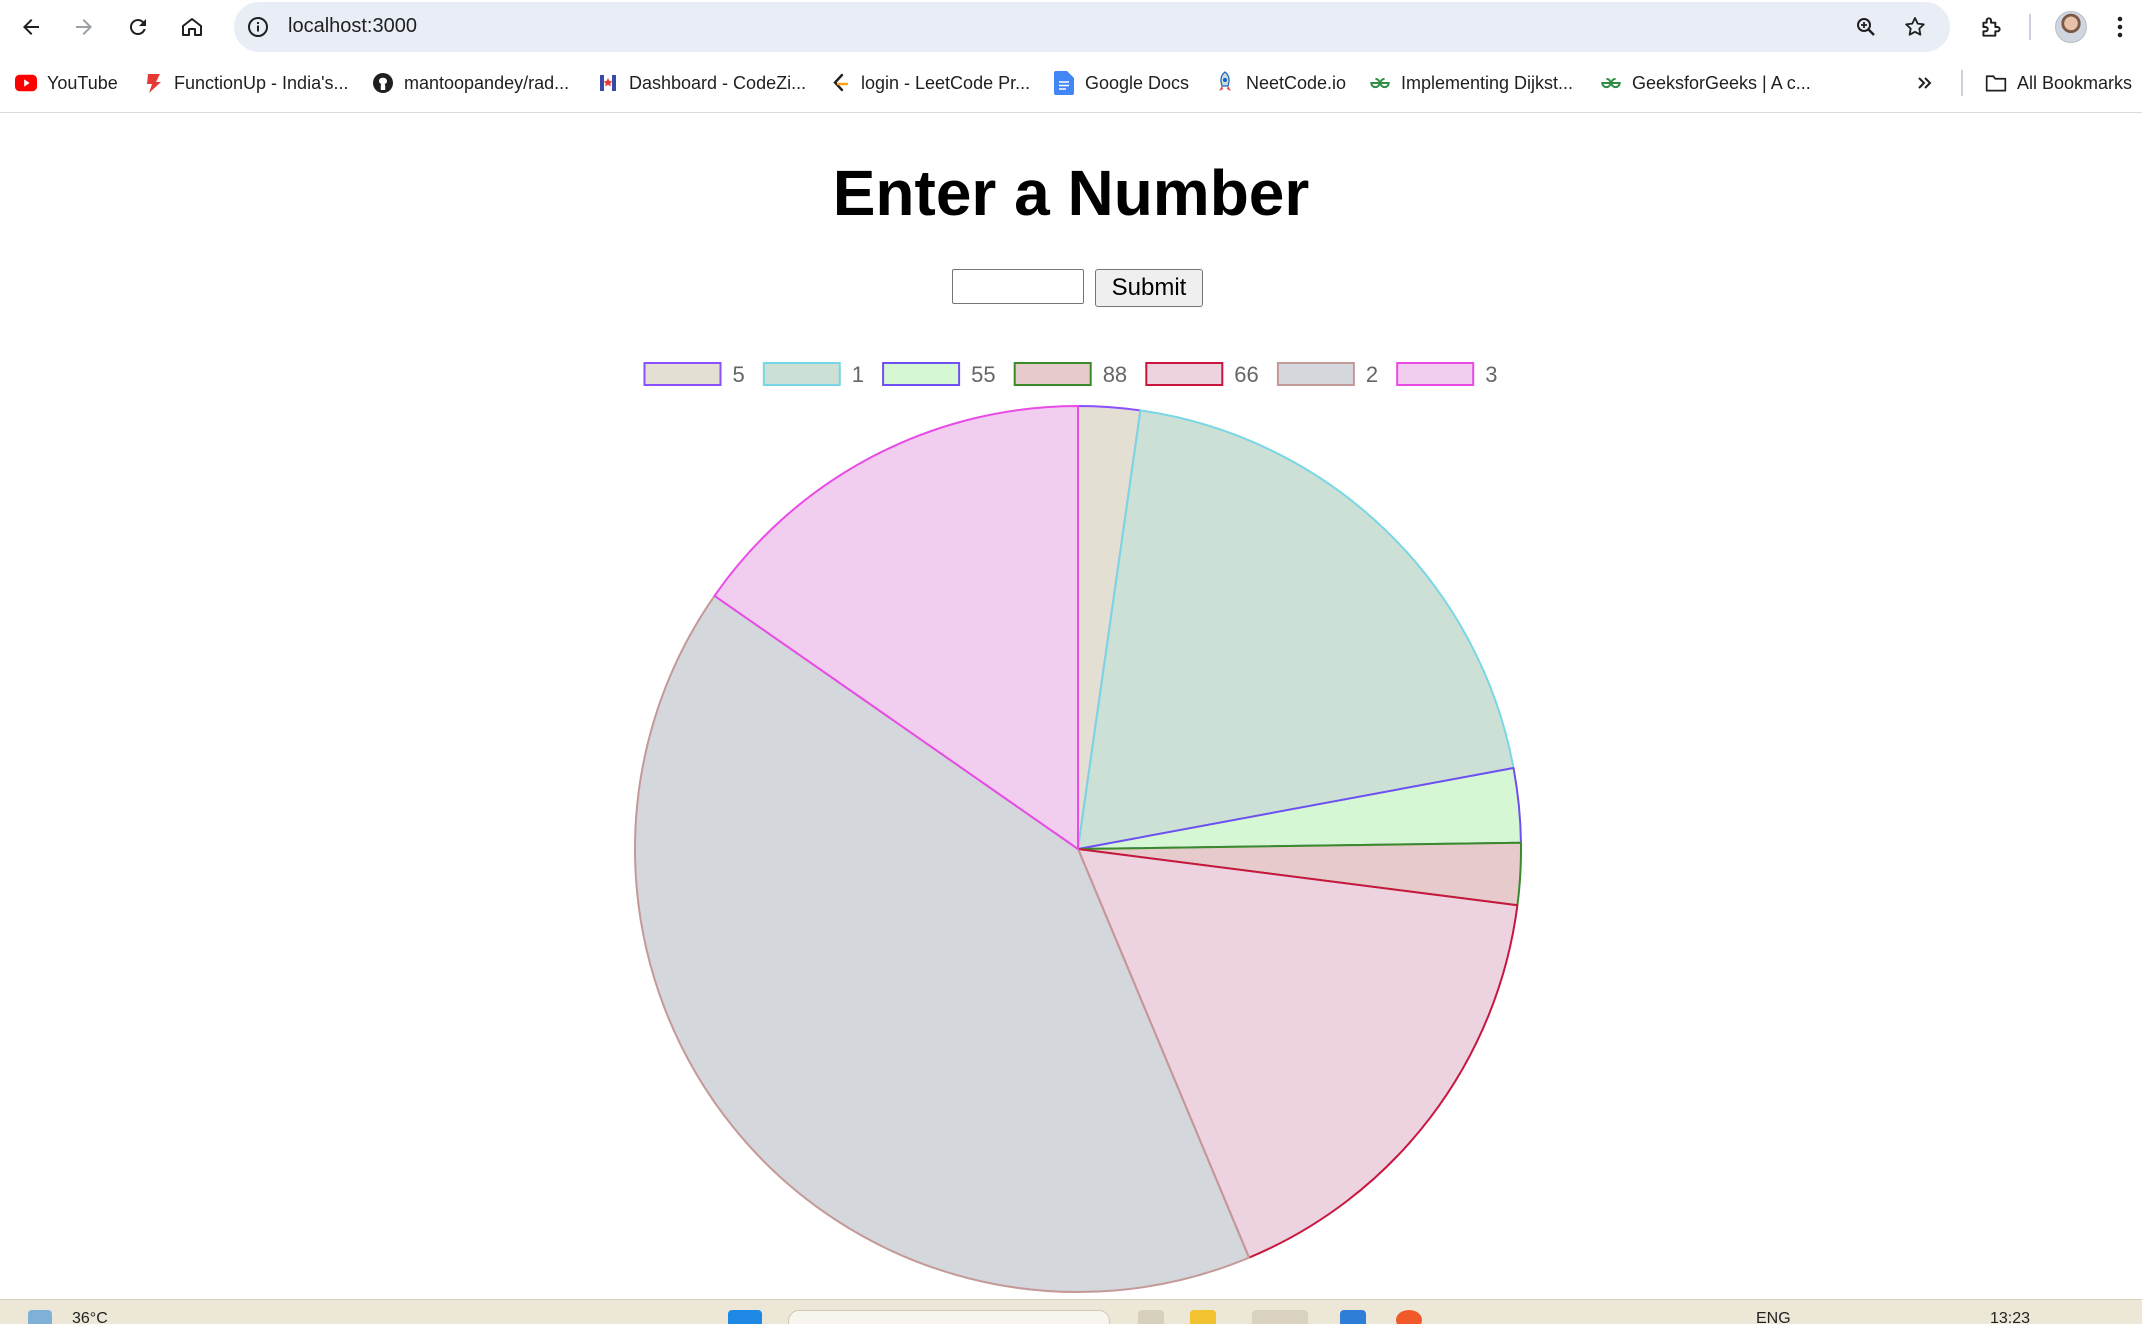 This screenshot has height=1324, width=2142. I want to click on browser-toolbar: localhost:3000, so click(1071, 27).